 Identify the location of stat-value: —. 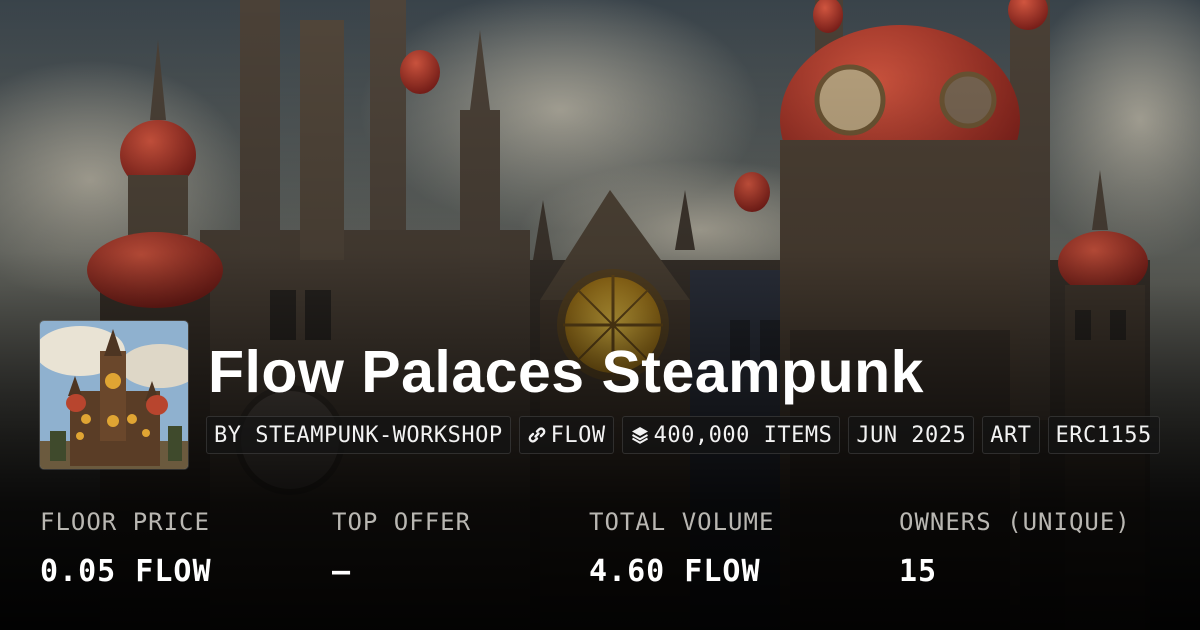
(342, 571).